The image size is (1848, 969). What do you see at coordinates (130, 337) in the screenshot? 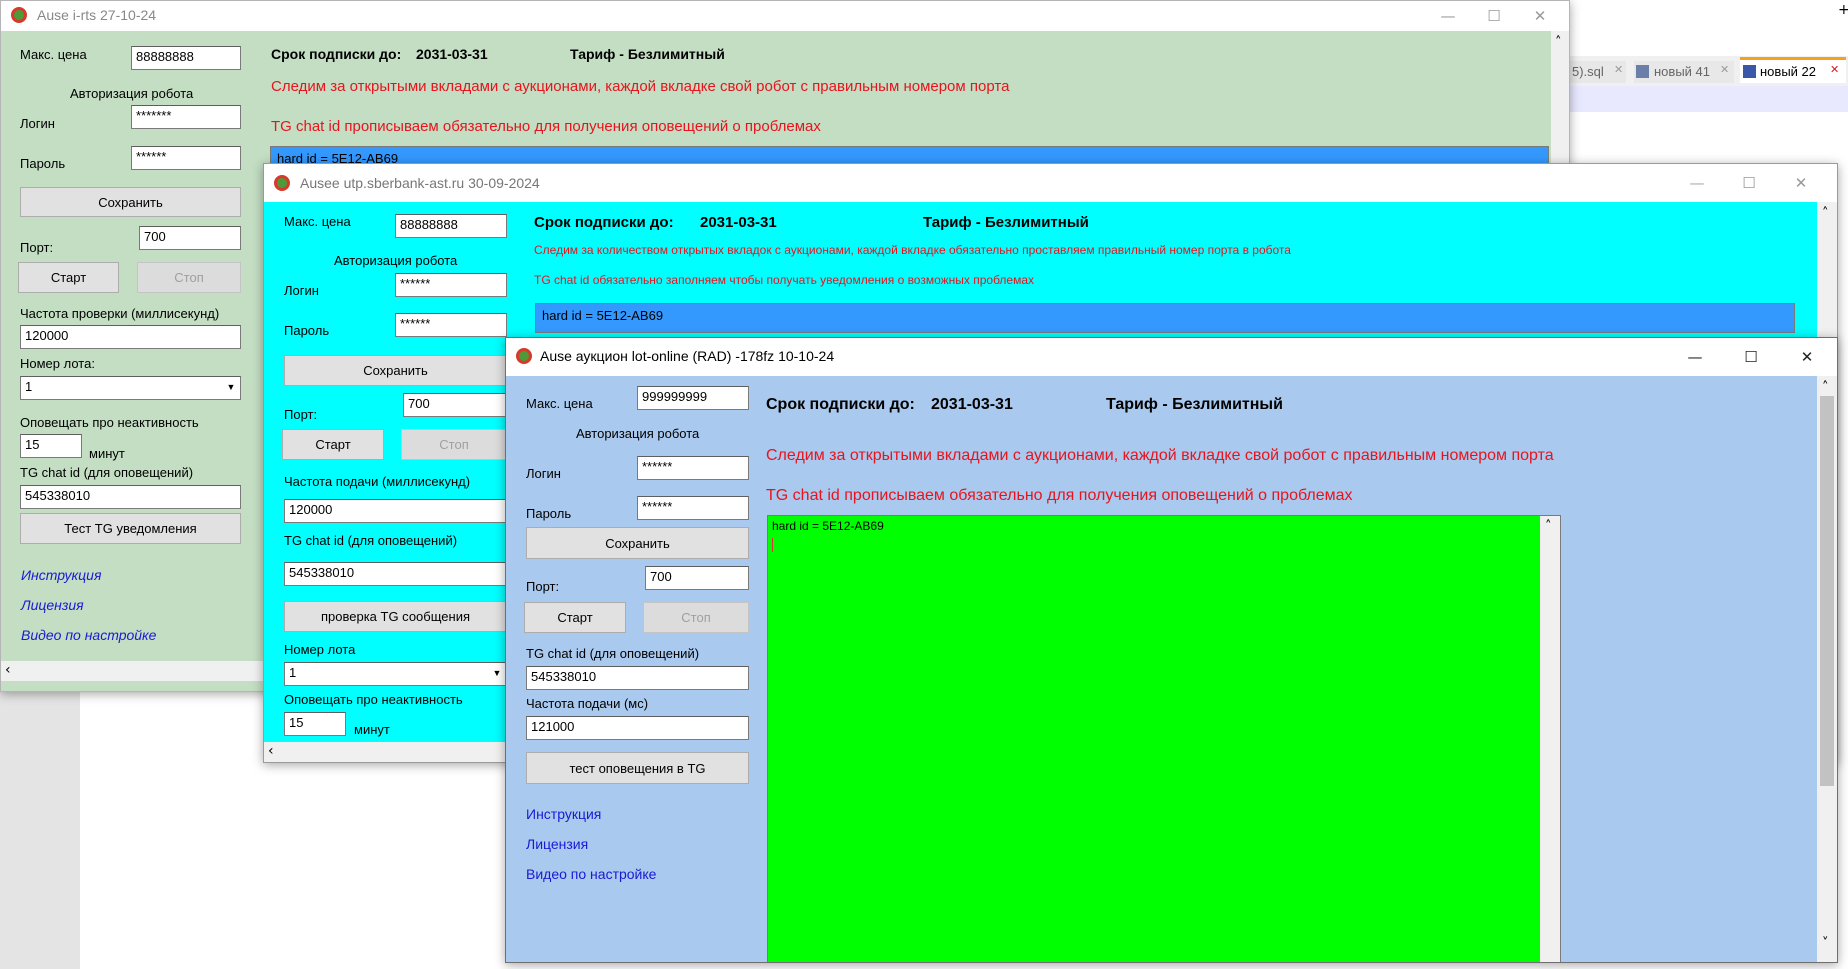
I see `check-frequency-input: 120000` at bounding box center [130, 337].